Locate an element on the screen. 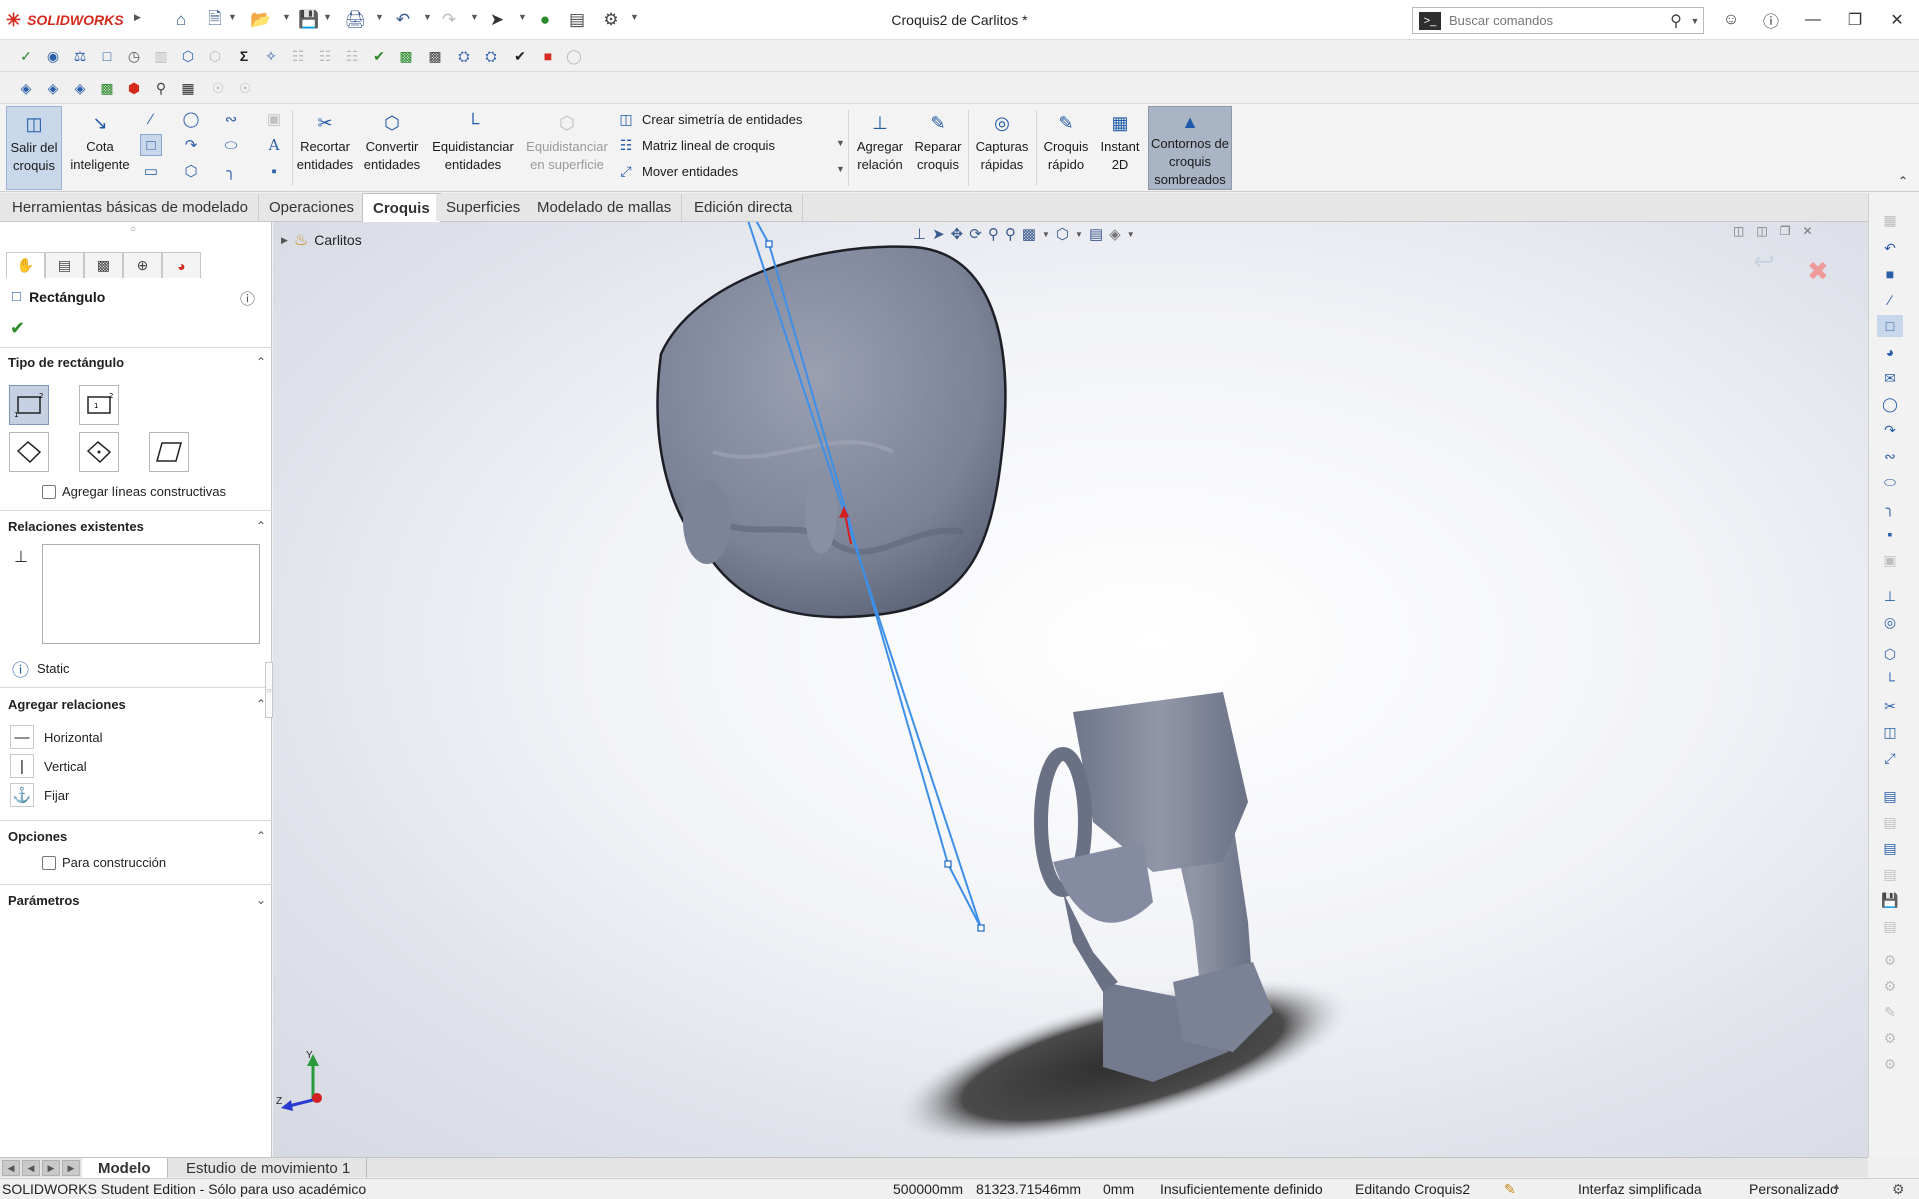 The image size is (1919, 1199). mirror-tool-icon: ◫ is located at coordinates (1890, 732).